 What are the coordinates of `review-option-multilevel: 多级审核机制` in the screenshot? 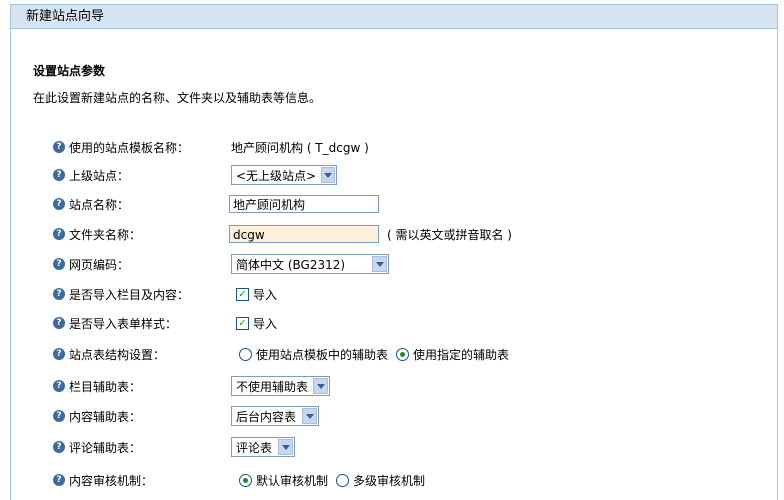 It's located at (389, 480).